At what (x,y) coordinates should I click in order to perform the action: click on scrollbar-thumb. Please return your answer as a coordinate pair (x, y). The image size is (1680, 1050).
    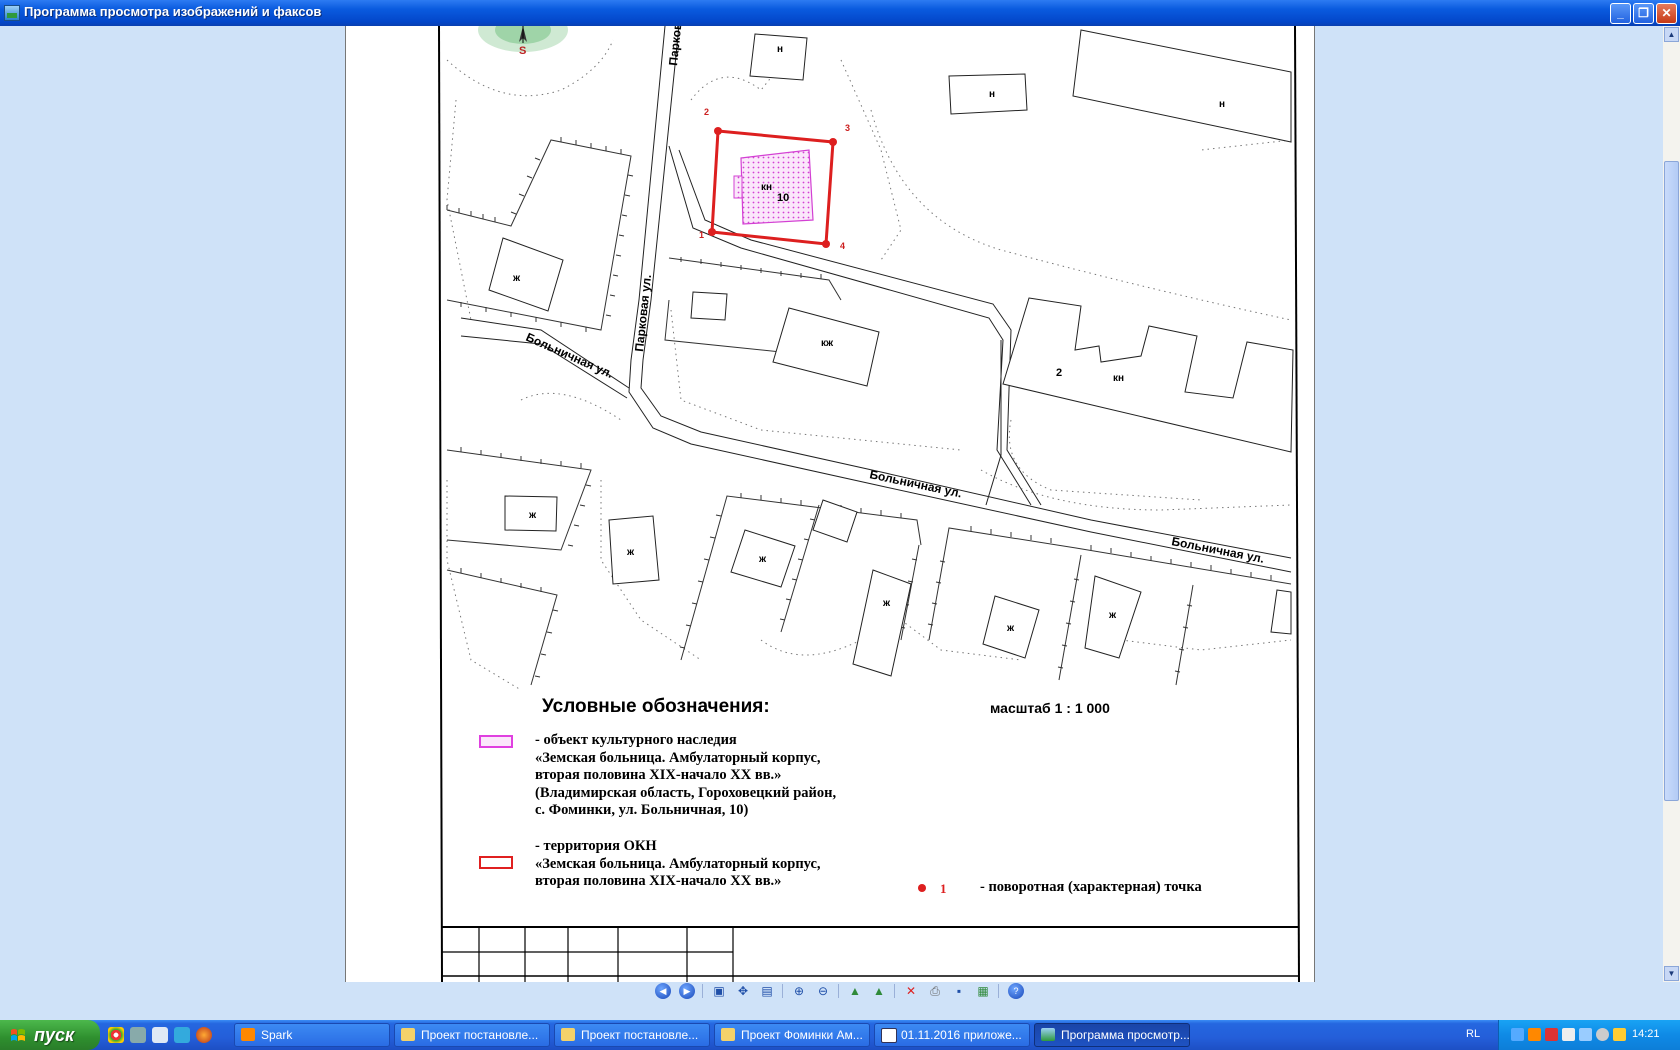
    Looking at the image, I should click on (1671, 481).